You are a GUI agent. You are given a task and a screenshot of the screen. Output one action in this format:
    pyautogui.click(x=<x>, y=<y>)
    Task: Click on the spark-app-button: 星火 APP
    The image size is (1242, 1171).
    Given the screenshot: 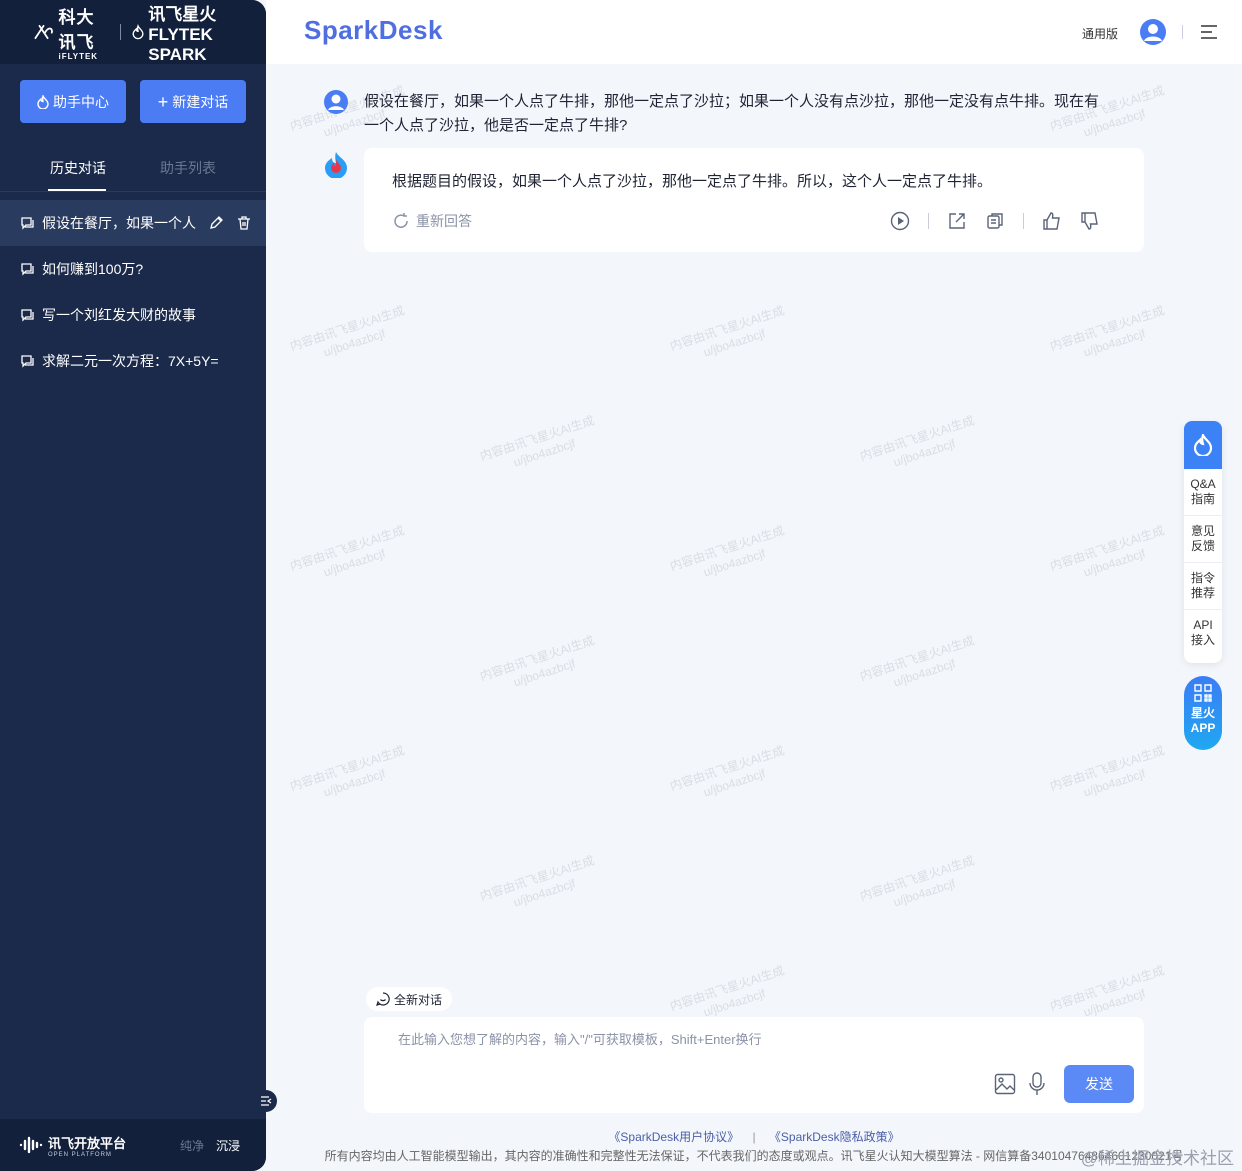 What is the action you would take?
    pyautogui.click(x=1203, y=713)
    